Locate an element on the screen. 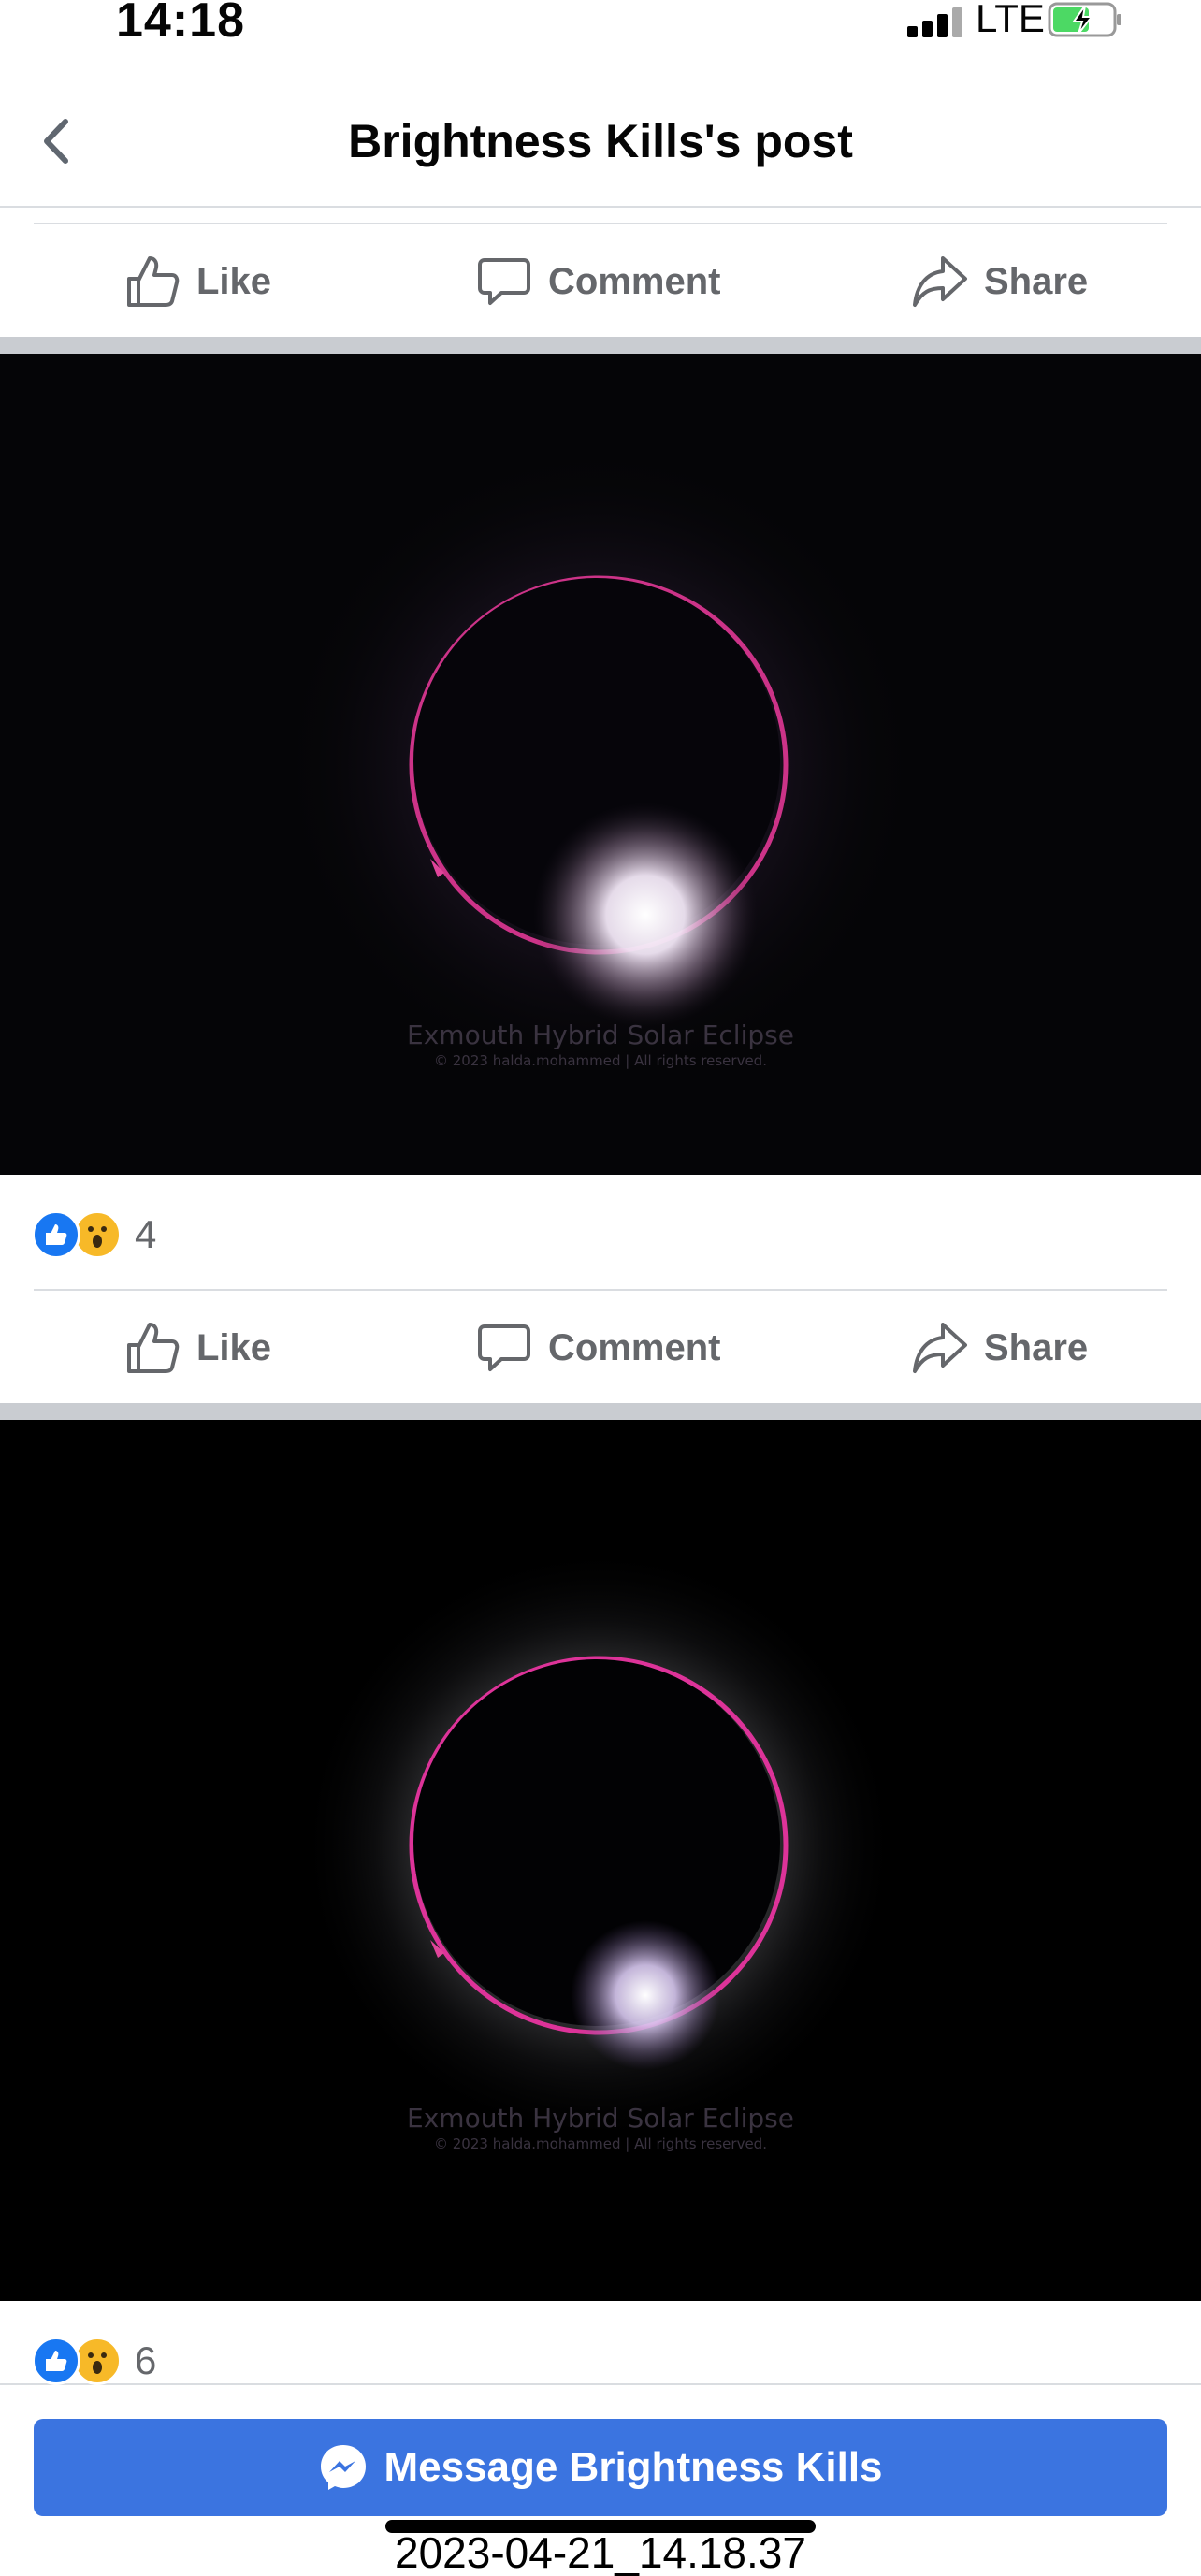 The height and width of the screenshot is (2576, 1201). reactions-summary: 4 is located at coordinates (94, 1235).